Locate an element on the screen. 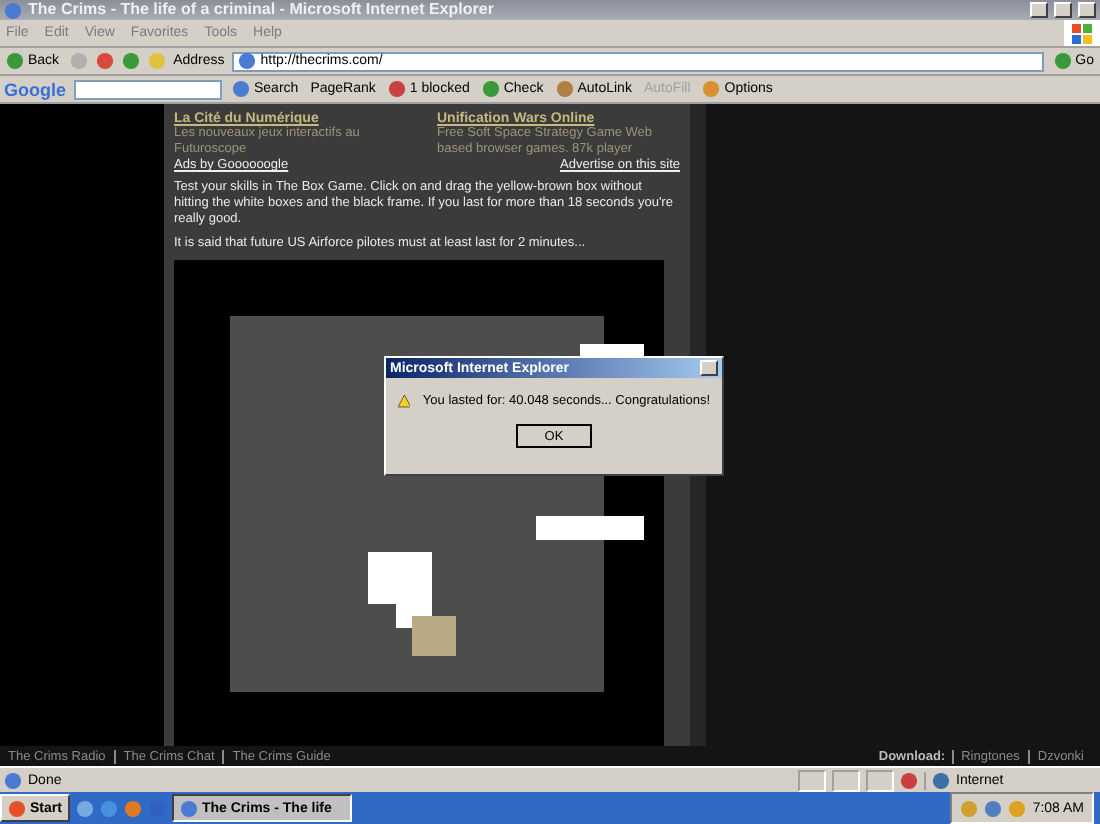 This screenshot has height=824, width=1100. search-input is located at coordinates (148, 89).